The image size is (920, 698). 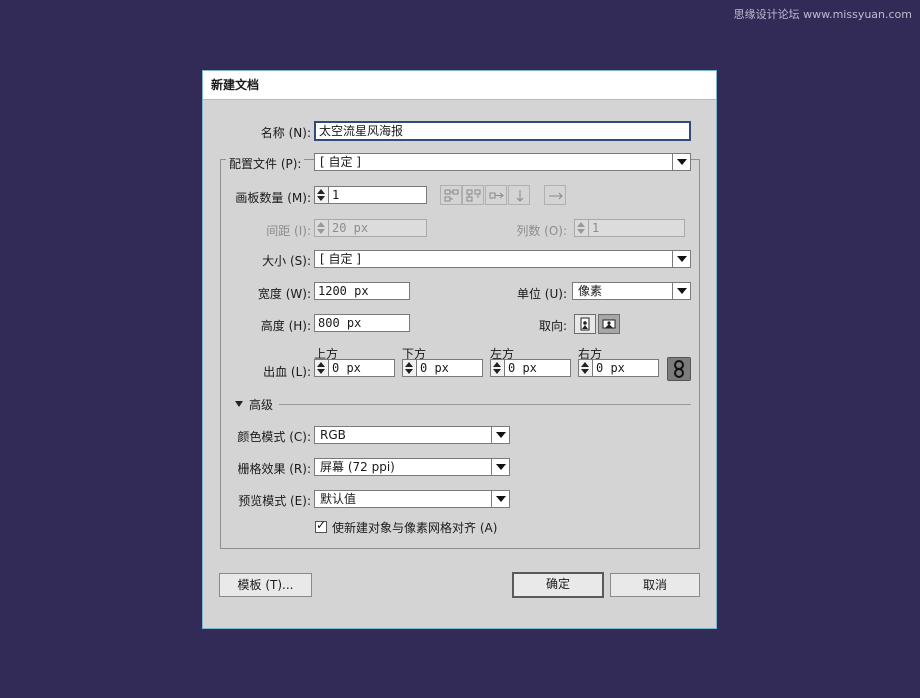 I want to click on cancel-button: 取消, so click(x=655, y=585).